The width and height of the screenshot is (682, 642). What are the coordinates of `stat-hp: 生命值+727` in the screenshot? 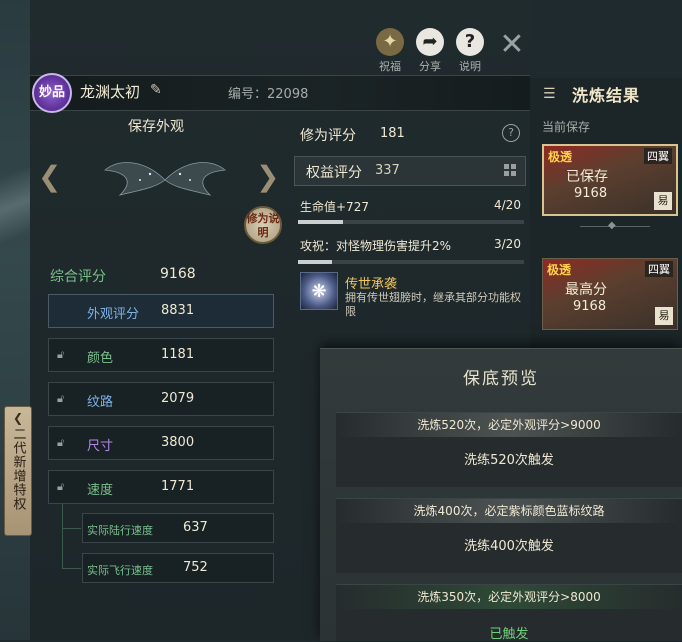 It's located at (334, 207).